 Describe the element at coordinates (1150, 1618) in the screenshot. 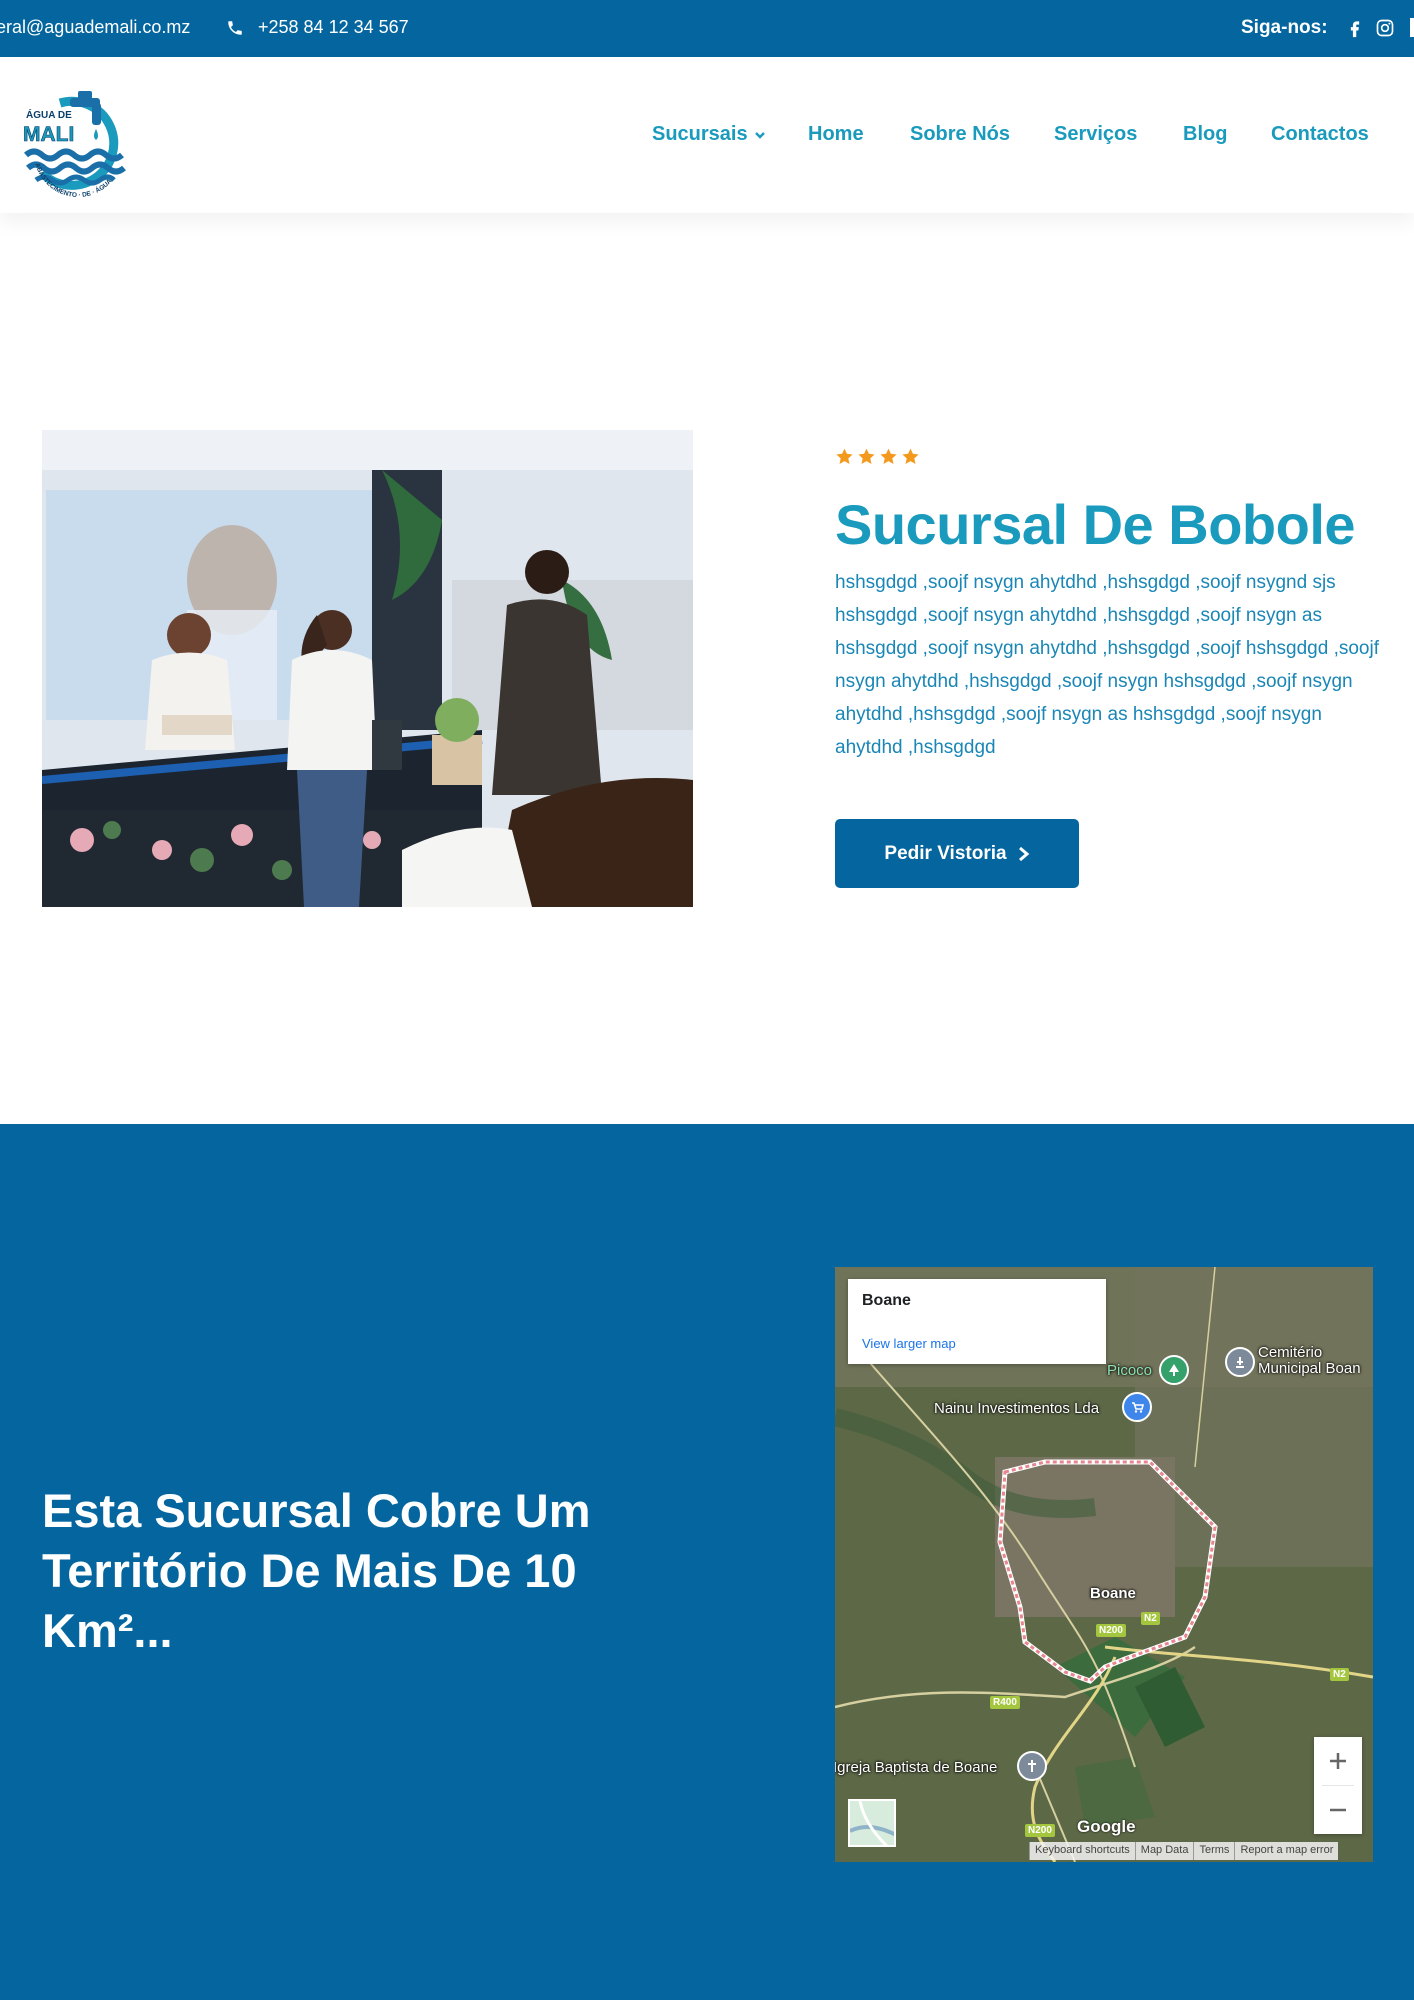

I see `road-shield-n2: N2` at that location.